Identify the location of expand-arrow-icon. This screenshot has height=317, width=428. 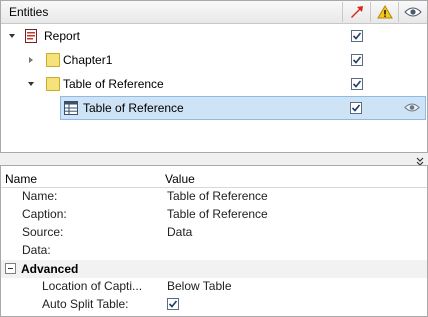
(31, 60).